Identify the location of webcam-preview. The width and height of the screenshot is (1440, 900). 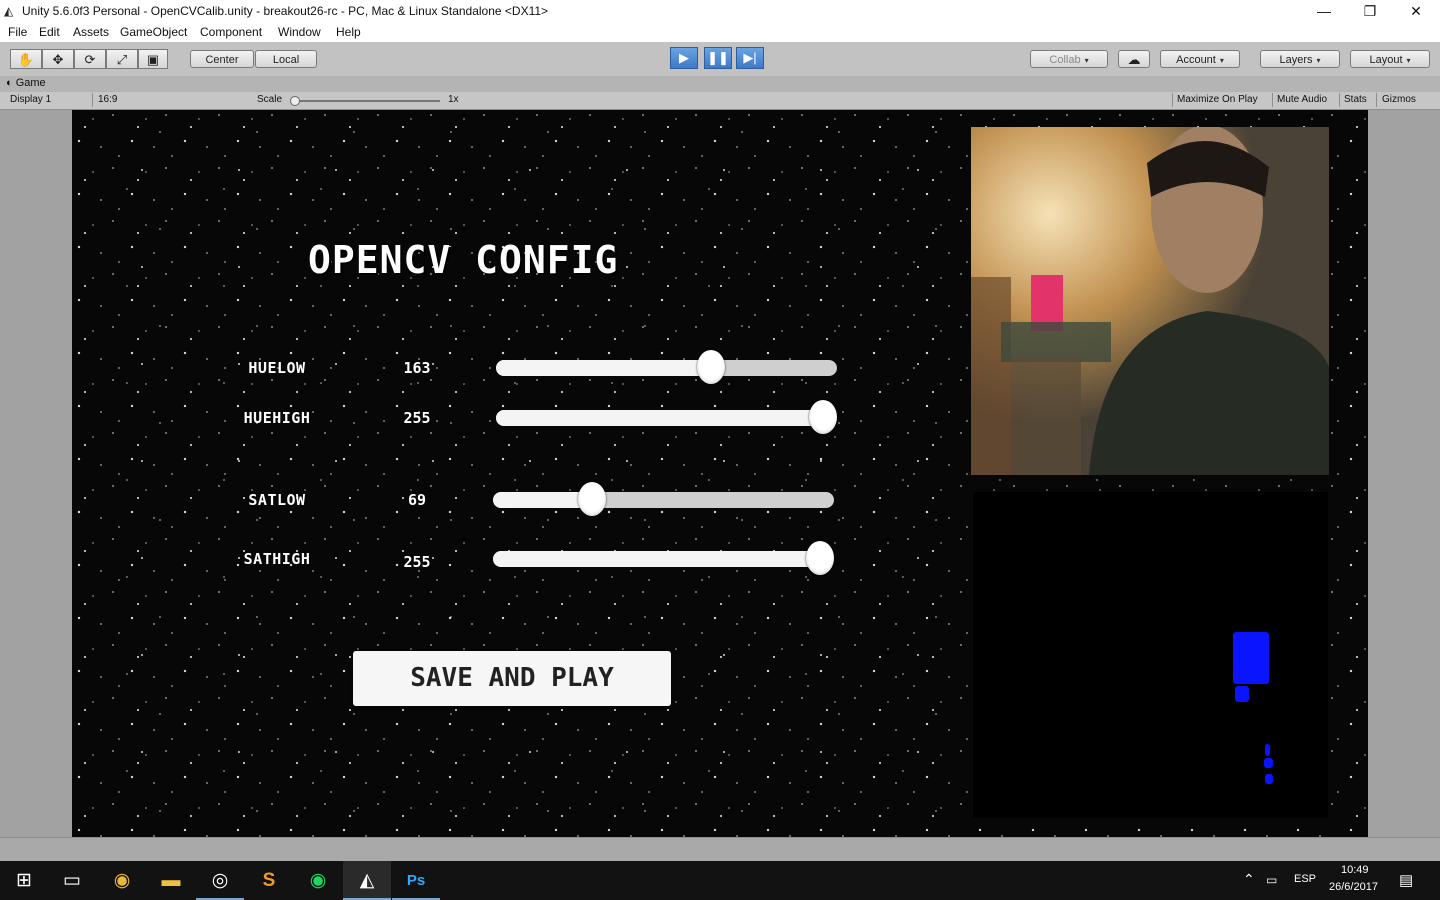
(1150, 301).